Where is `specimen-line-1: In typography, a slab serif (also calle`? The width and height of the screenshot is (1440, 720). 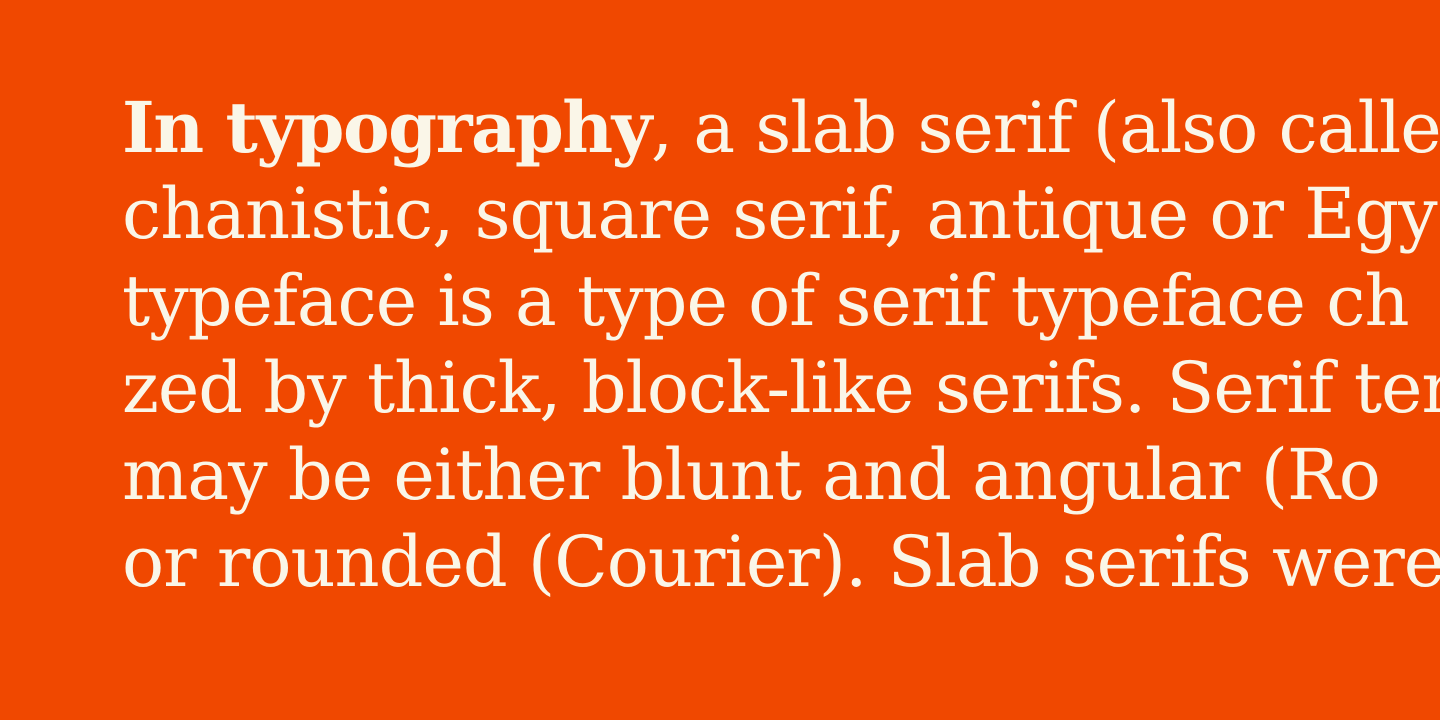 specimen-line-1: In typography, a slab serif (also calle is located at coordinates (781, 127).